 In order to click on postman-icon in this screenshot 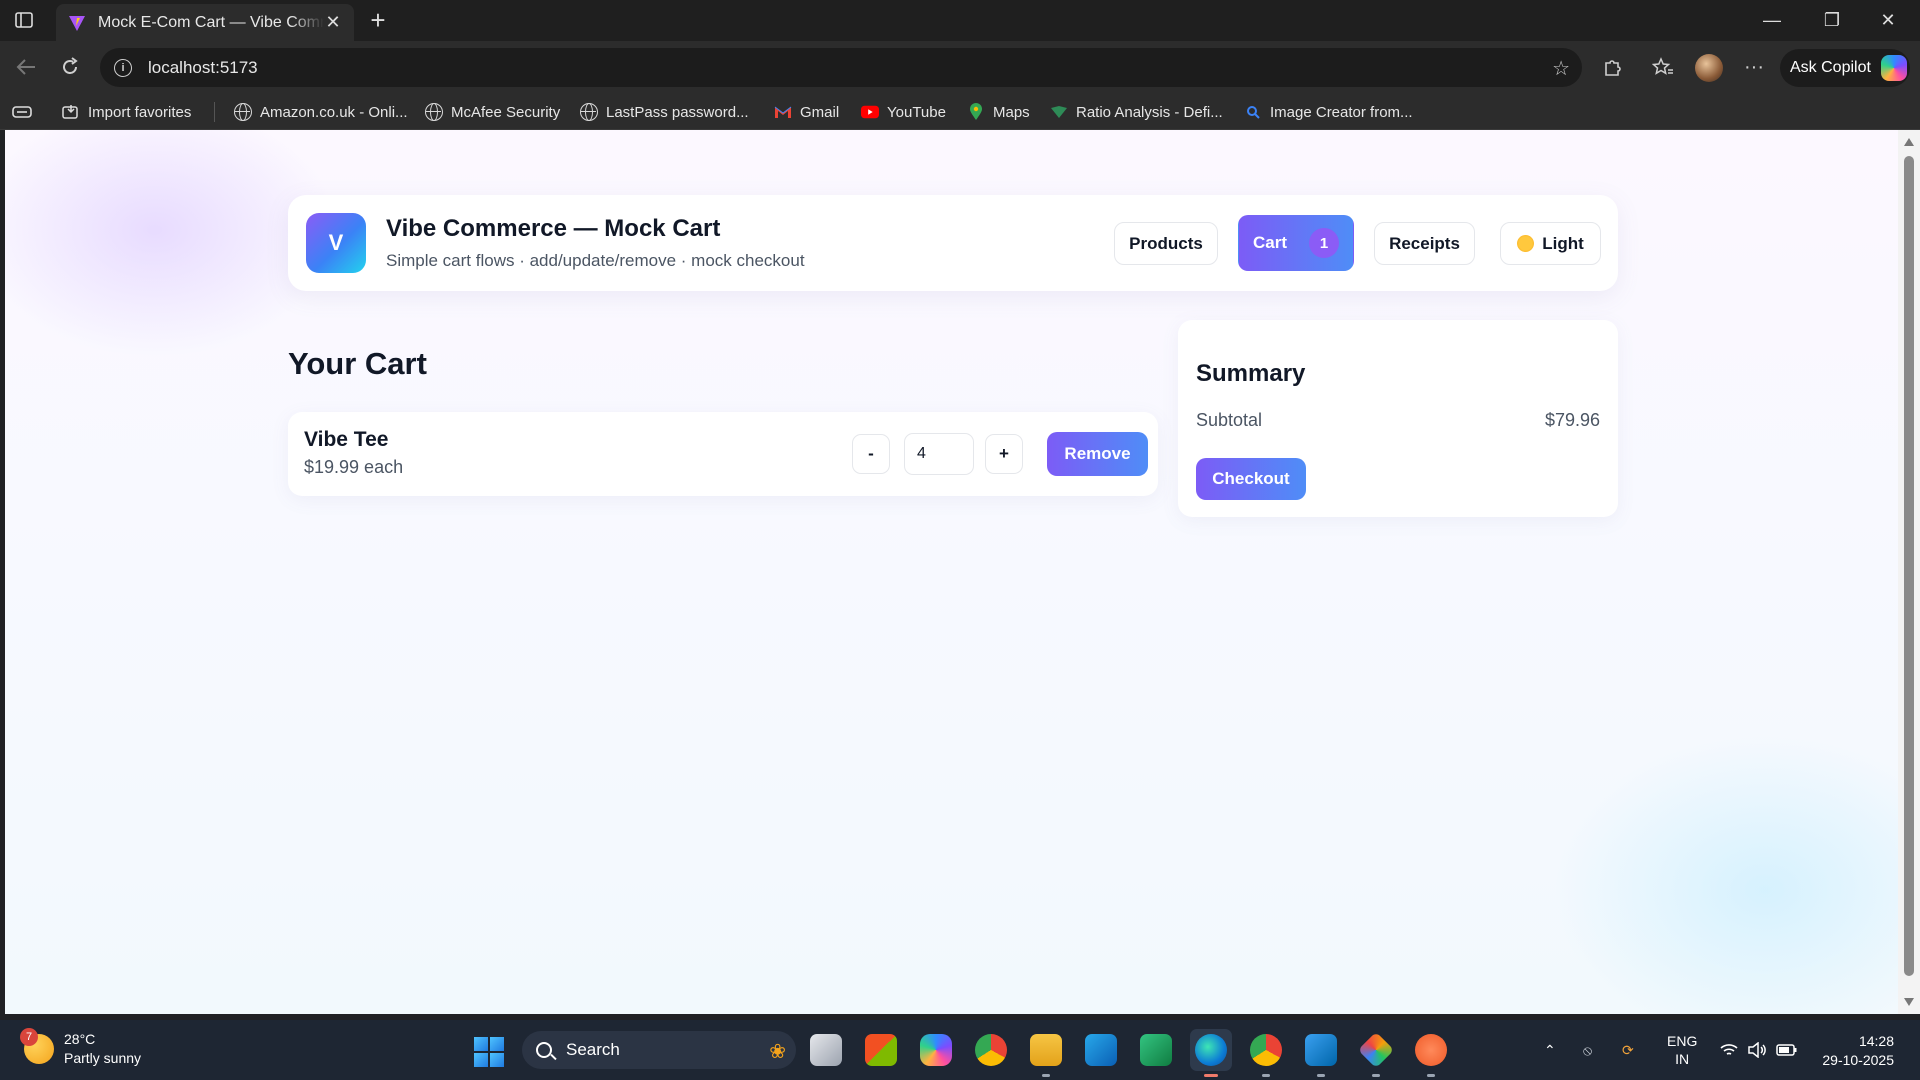, I will do `click(1431, 1050)`.